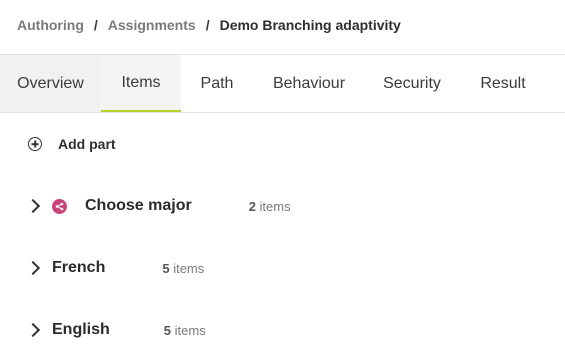 Image resolution: width=565 pixels, height=354 pixels. I want to click on part-title: English, so click(81, 329).